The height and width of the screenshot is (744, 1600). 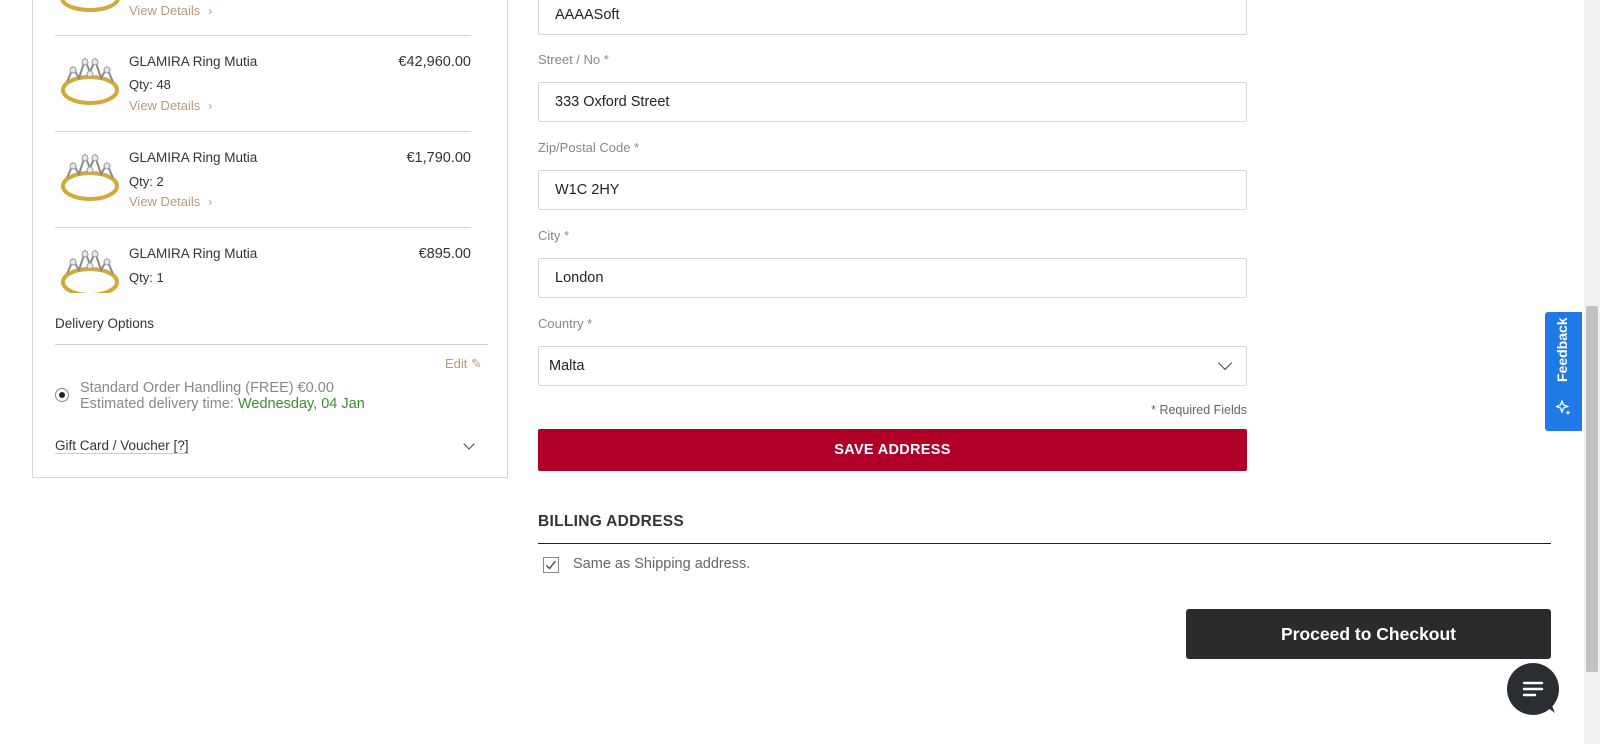 I want to click on chat-button, so click(x=1533, y=689).